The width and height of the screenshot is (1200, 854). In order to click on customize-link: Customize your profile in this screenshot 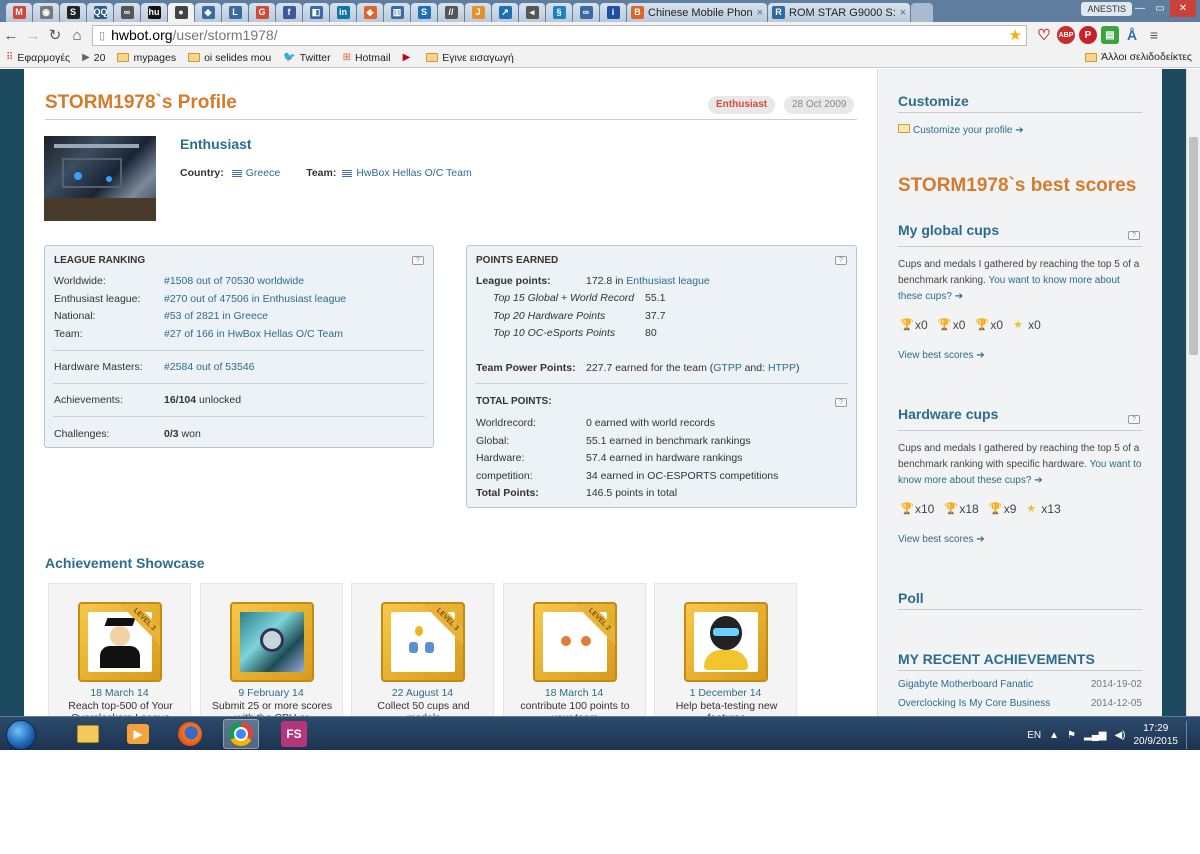, I will do `click(962, 130)`.